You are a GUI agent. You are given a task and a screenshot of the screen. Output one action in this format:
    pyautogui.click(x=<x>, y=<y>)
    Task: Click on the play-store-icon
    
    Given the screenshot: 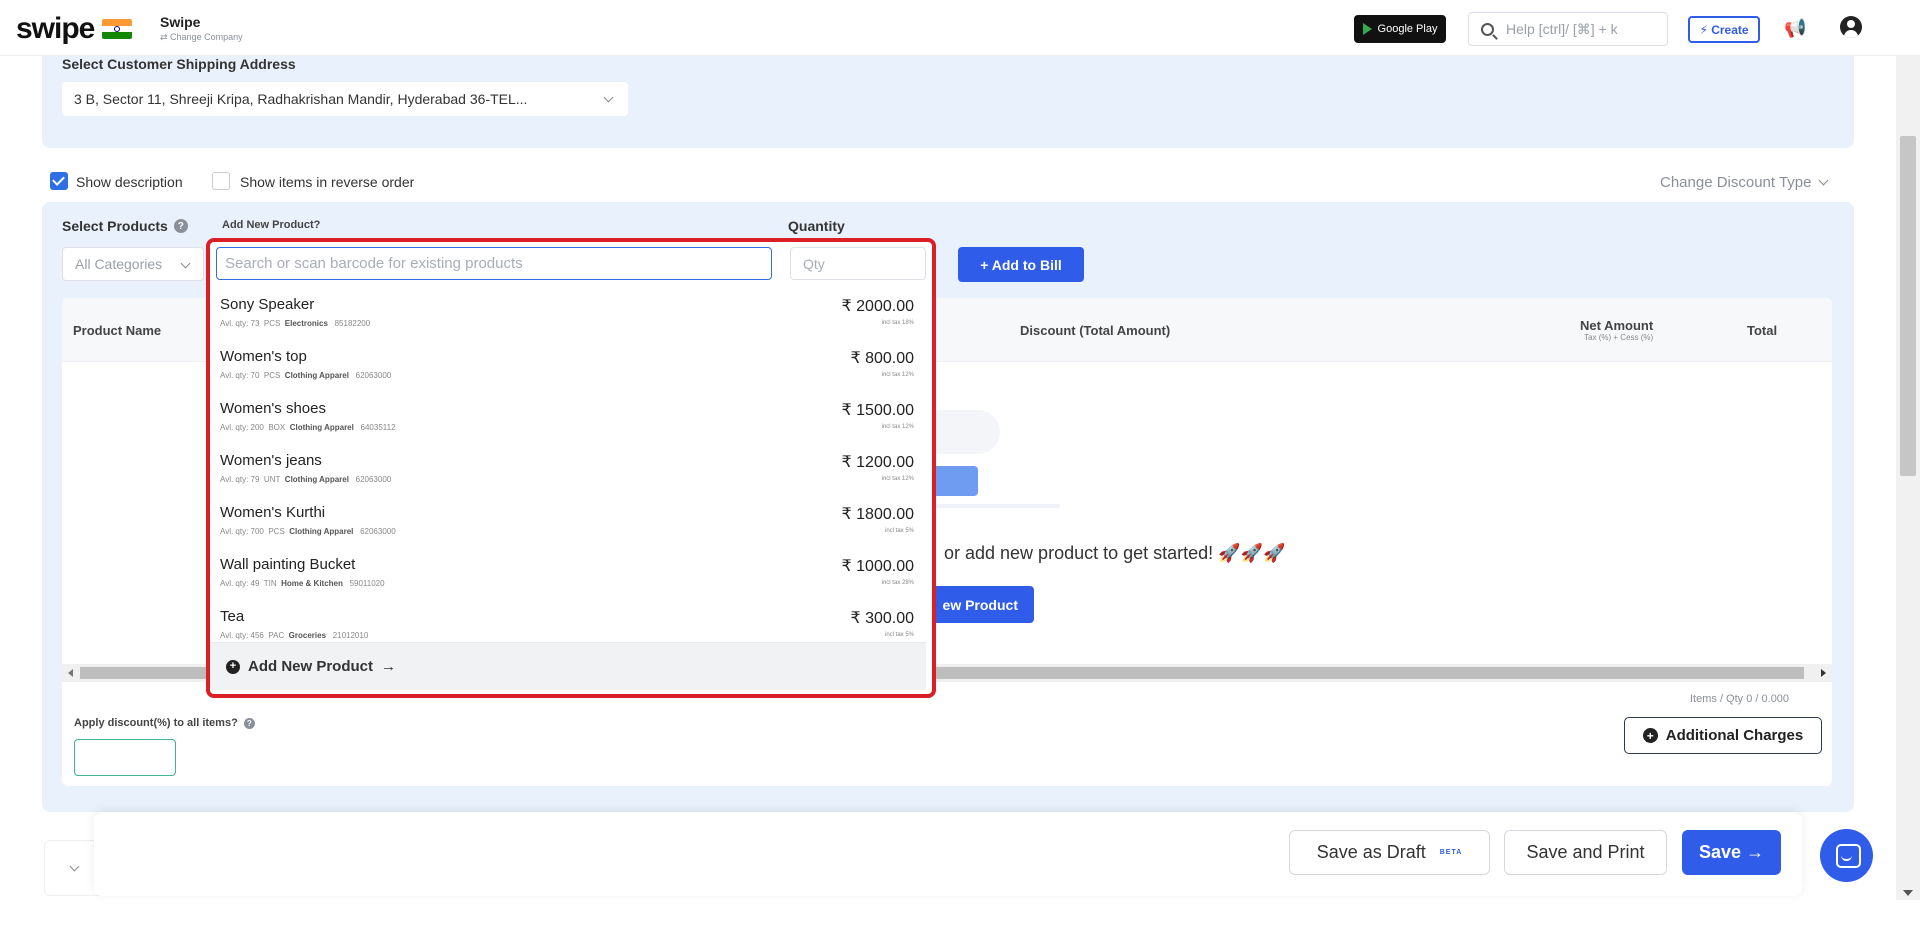 What is the action you would take?
    pyautogui.click(x=1367, y=29)
    